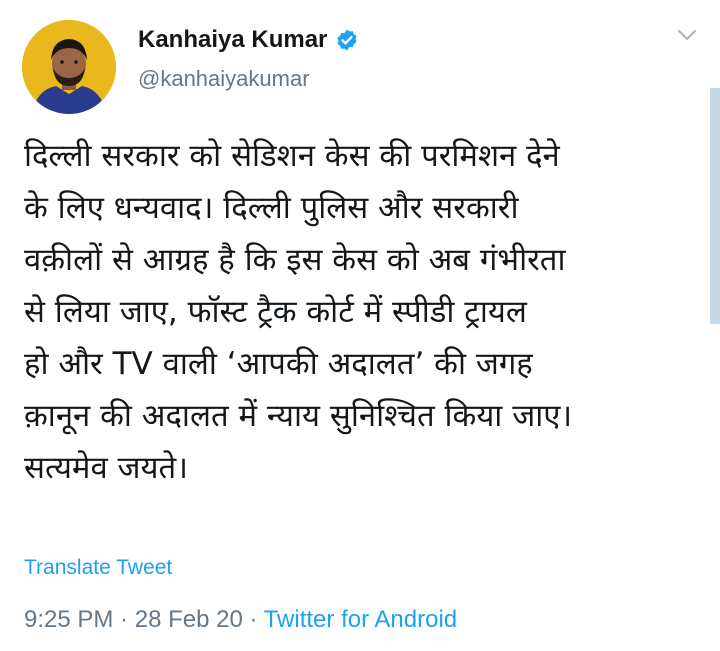 The image size is (720, 651). What do you see at coordinates (98, 568) in the screenshot?
I see `translate-tweet-link: Translate Tweet` at bounding box center [98, 568].